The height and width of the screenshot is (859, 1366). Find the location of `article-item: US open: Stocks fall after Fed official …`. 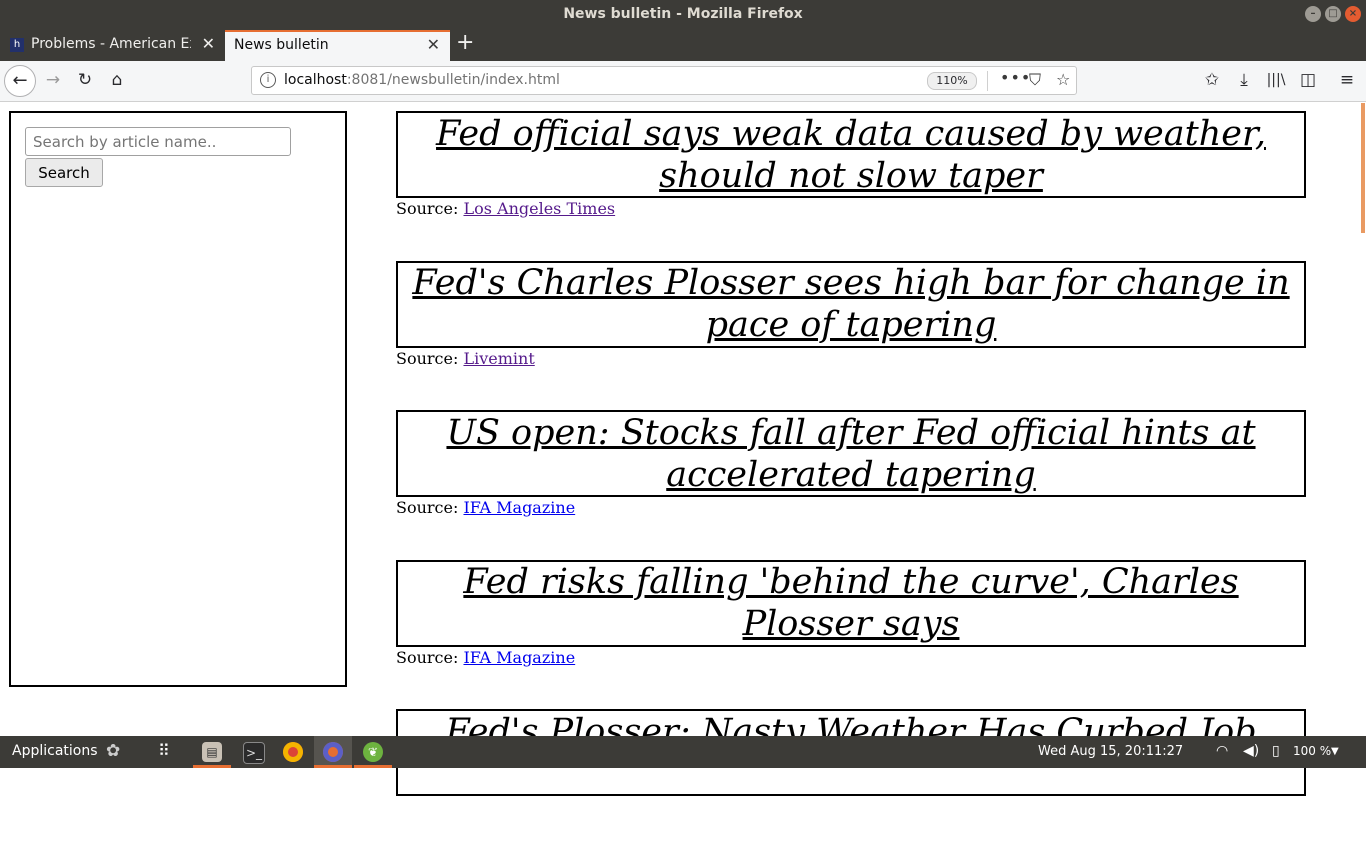

article-item: US open: Stocks fall after Fed official … is located at coordinates (851, 485).